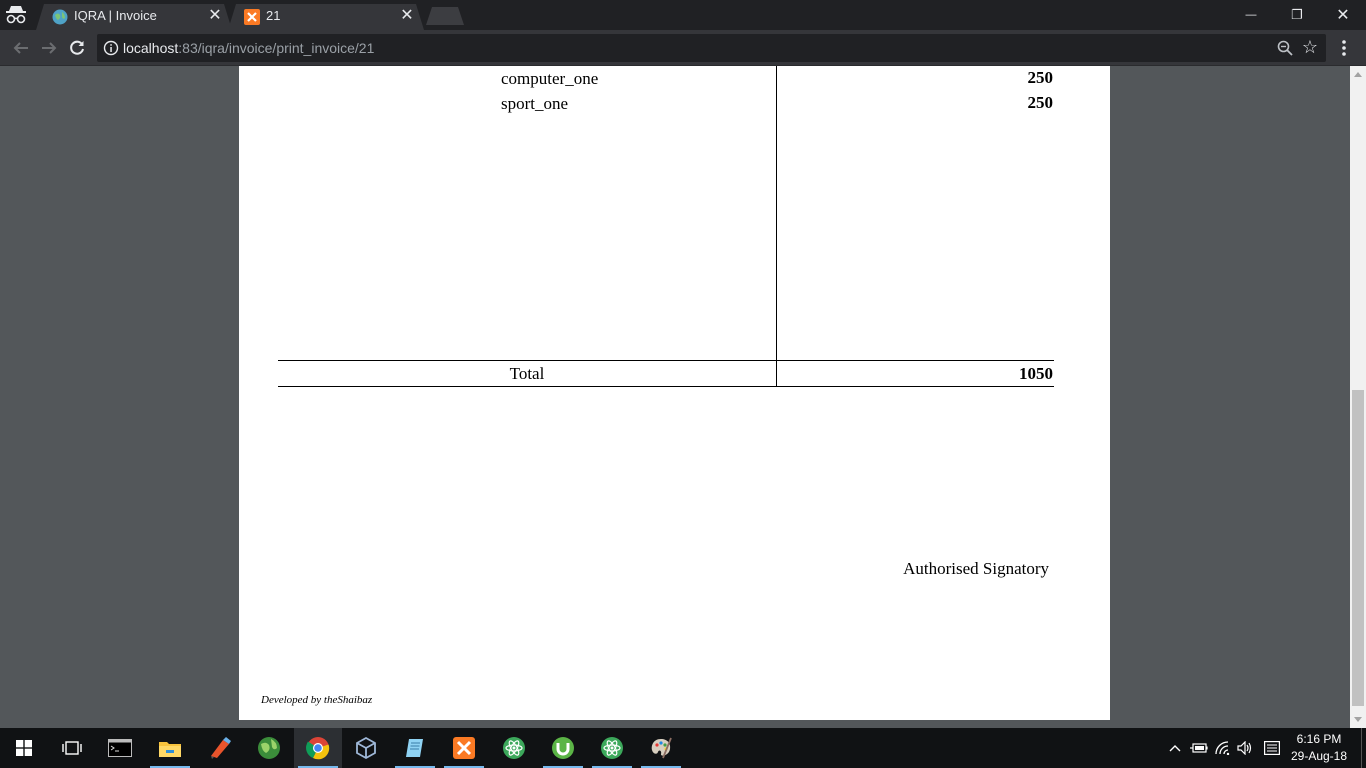  I want to click on taskbar-utorrent, so click(563, 748).